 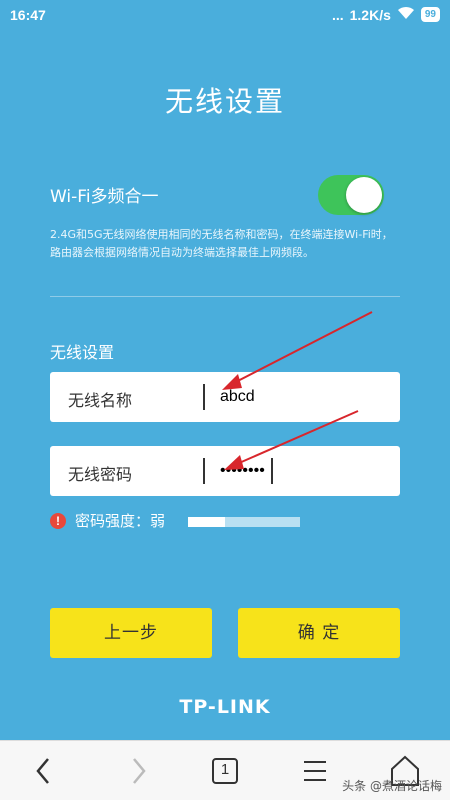 What do you see at coordinates (44, 771) in the screenshot?
I see `back-icon` at bounding box center [44, 771].